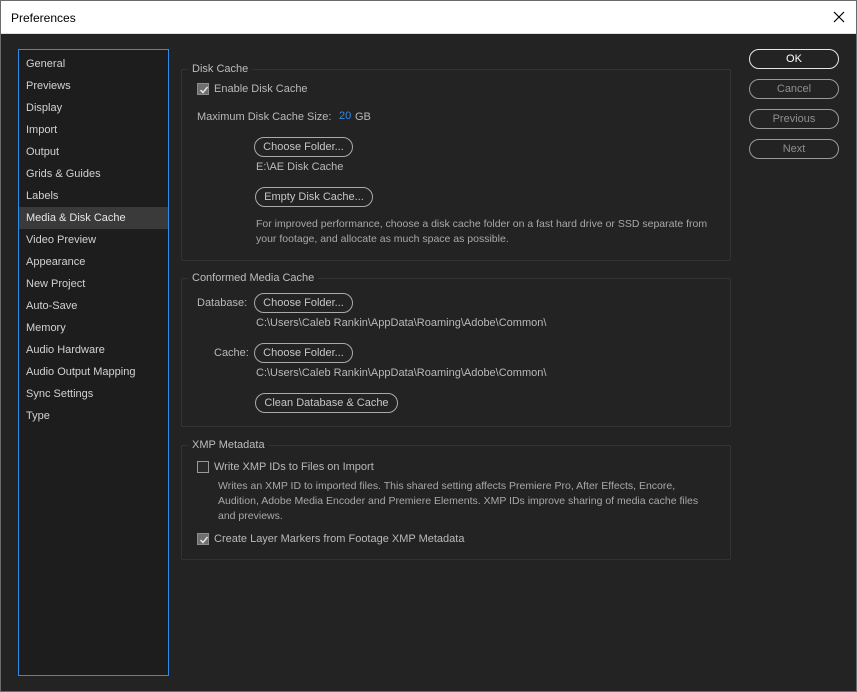 Image resolution: width=857 pixels, height=692 pixels. I want to click on sidebar-item-general: General, so click(93, 64).